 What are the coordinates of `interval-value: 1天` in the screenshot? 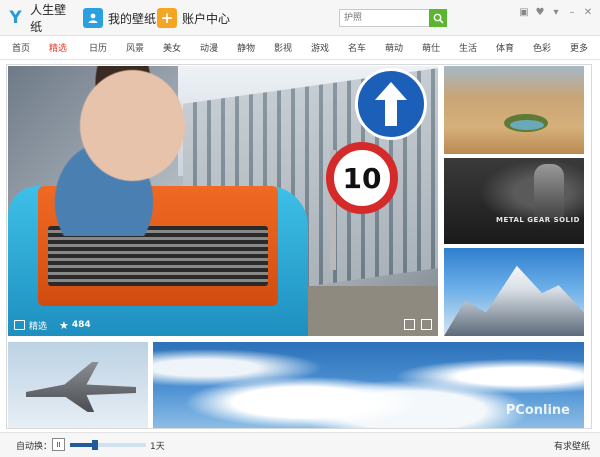 It's located at (157, 447).